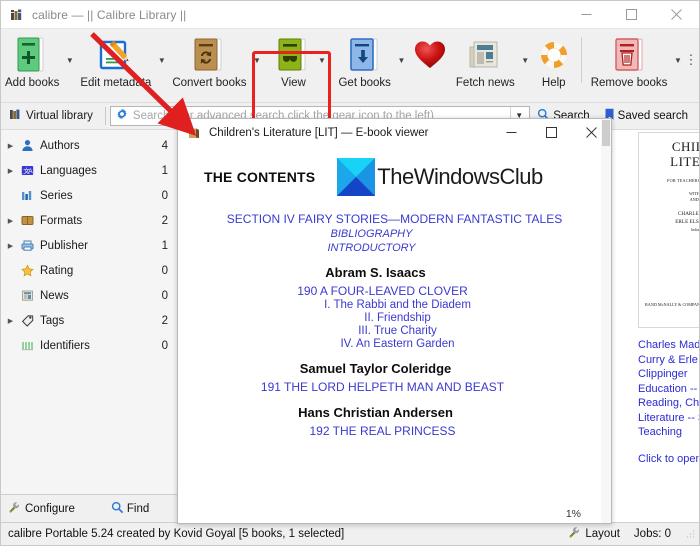 The image size is (700, 546). Describe the element at coordinates (695, 230) in the screenshot. I see `cover-affiliation: Indiana State Normal School` at that location.